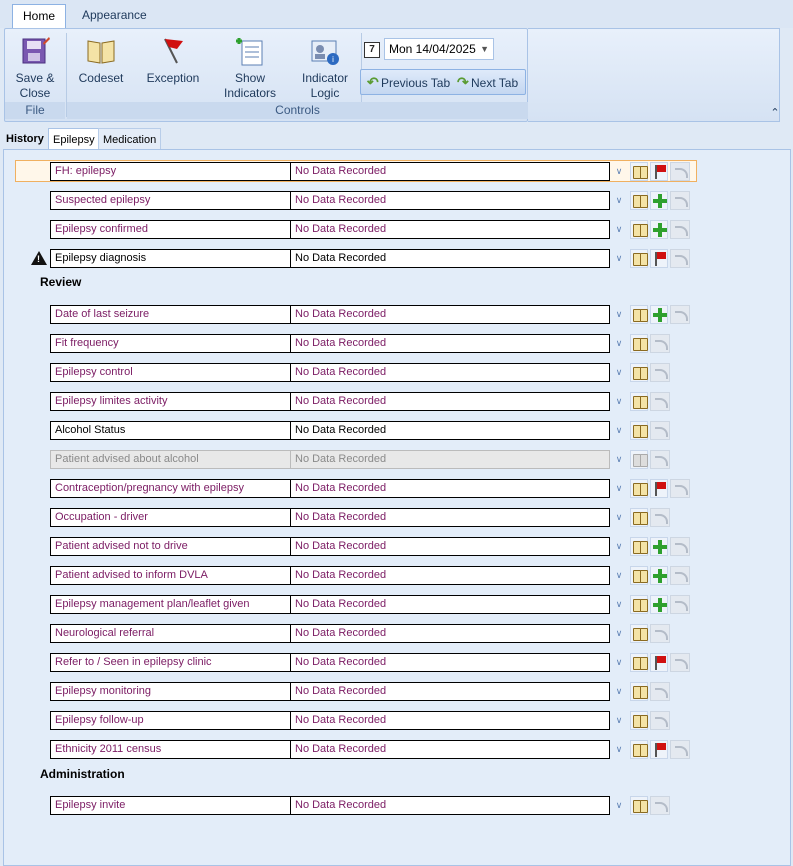 This screenshot has width=793, height=866. Describe the element at coordinates (39, 16) in the screenshot. I see `tab-home: Home` at that location.